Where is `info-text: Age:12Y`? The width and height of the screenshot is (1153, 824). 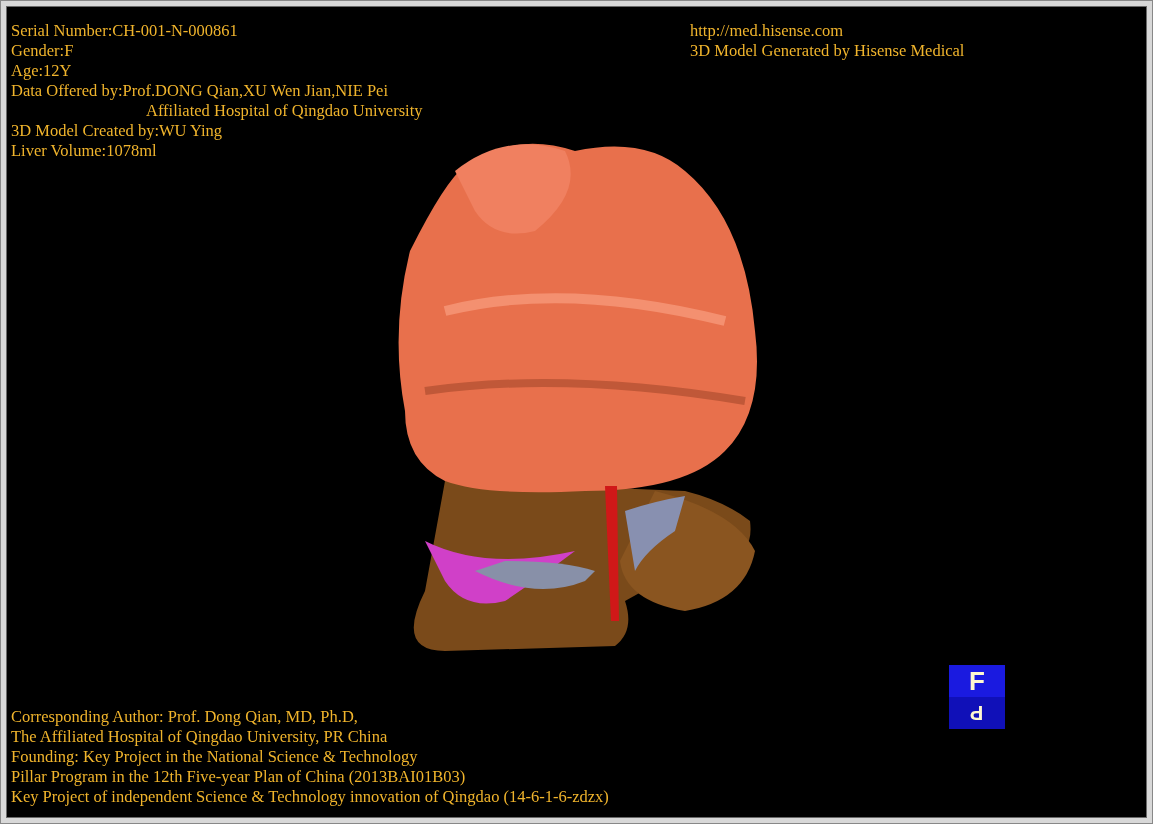 info-text: Age:12Y is located at coordinates (41, 71).